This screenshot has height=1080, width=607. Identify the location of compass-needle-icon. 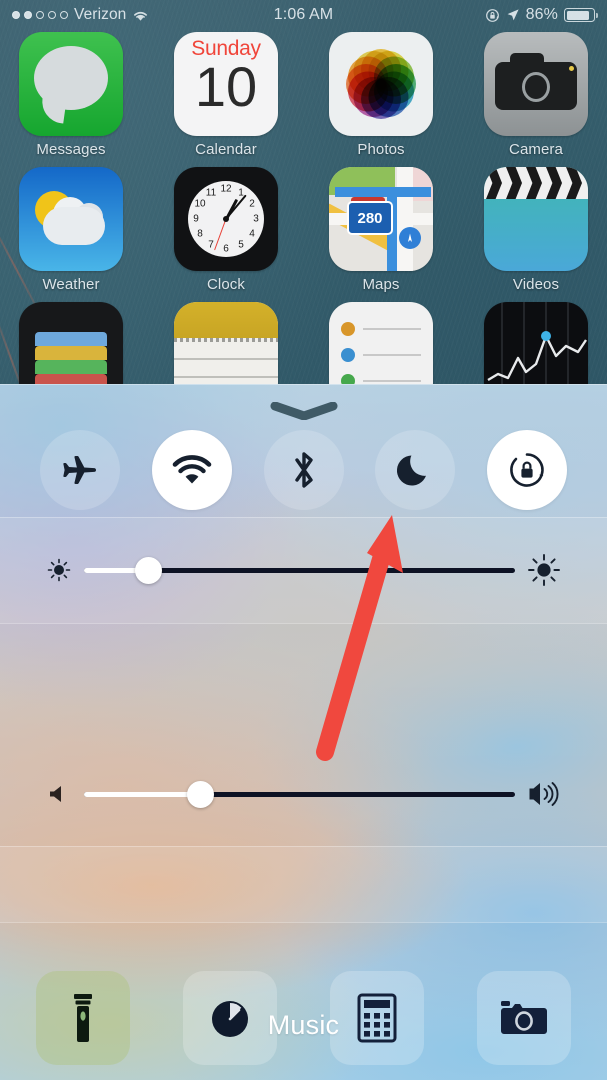
(410, 237).